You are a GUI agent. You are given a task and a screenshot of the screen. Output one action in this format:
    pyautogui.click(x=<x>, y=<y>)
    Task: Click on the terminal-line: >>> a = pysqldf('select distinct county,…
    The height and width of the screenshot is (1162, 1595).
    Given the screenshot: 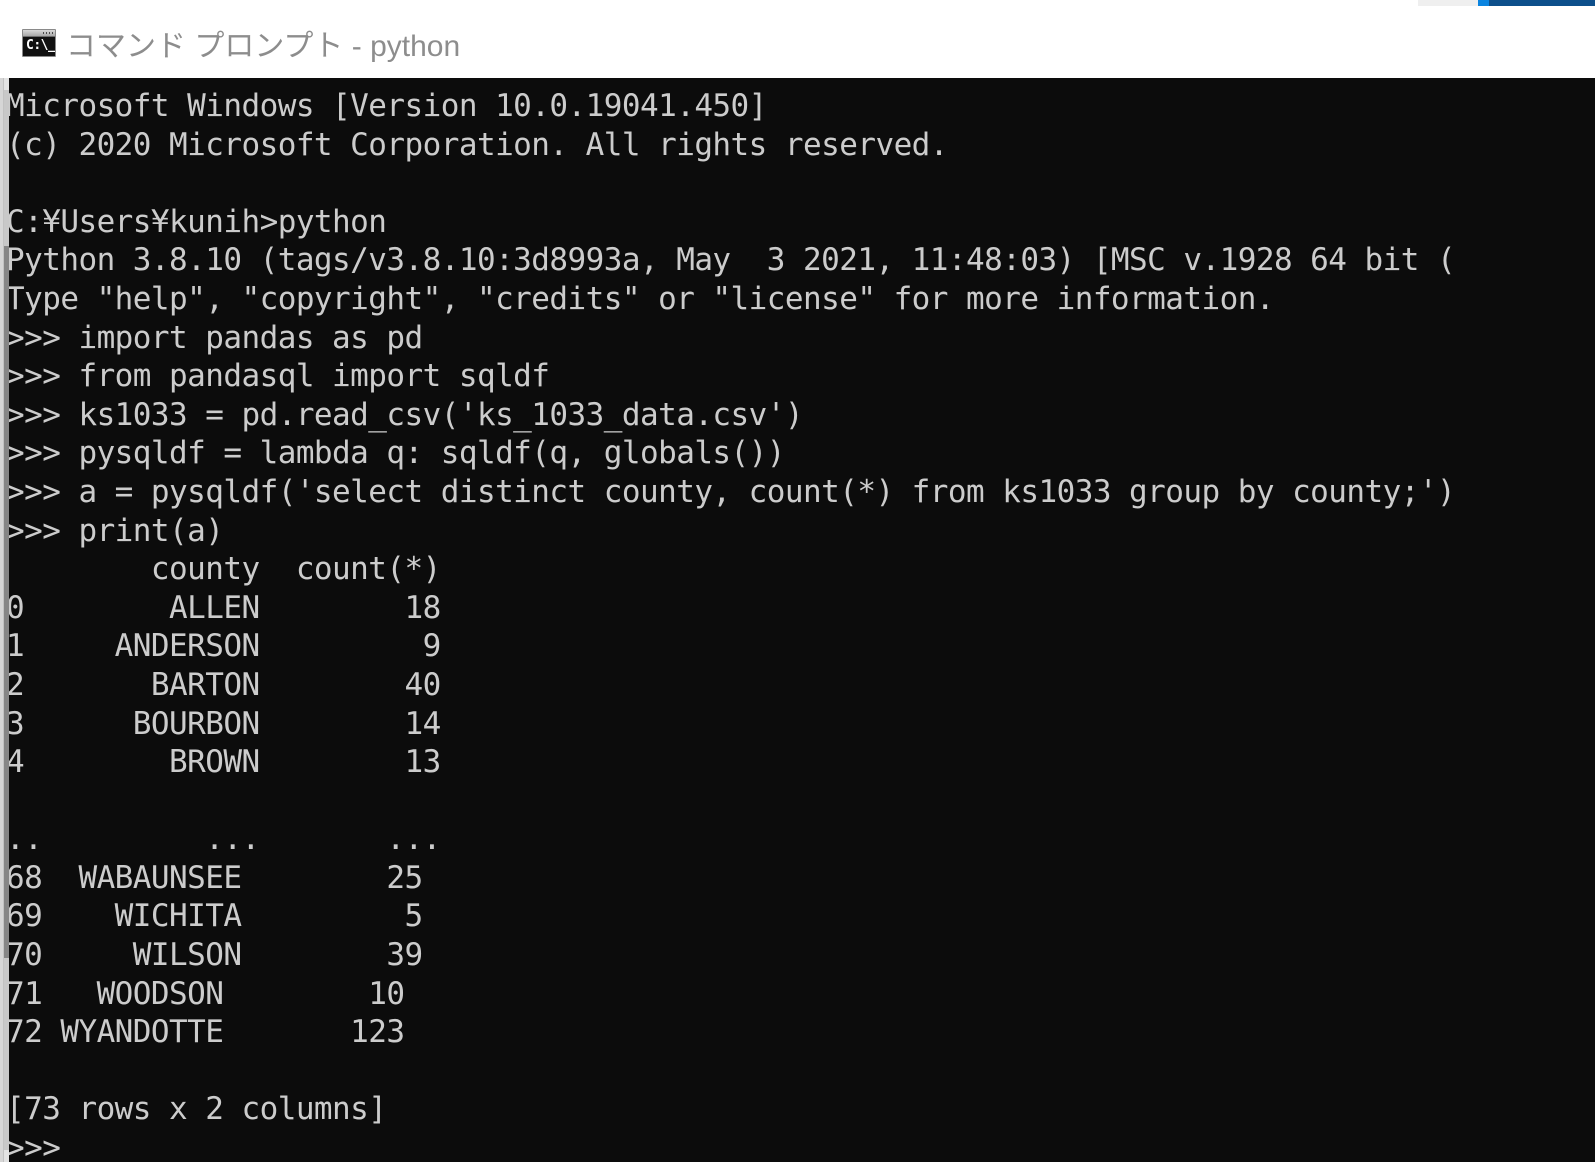 What is the action you would take?
    pyautogui.click(x=731, y=491)
    